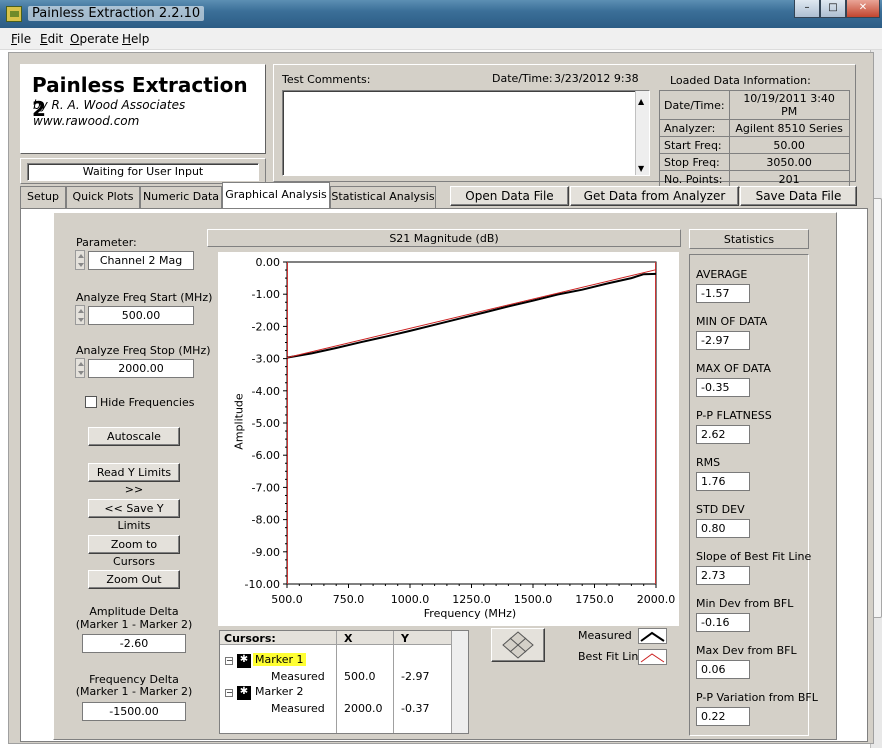 This screenshot has width=882, height=748. I want to click on x-tick-label: 1750.0, so click(594, 599).